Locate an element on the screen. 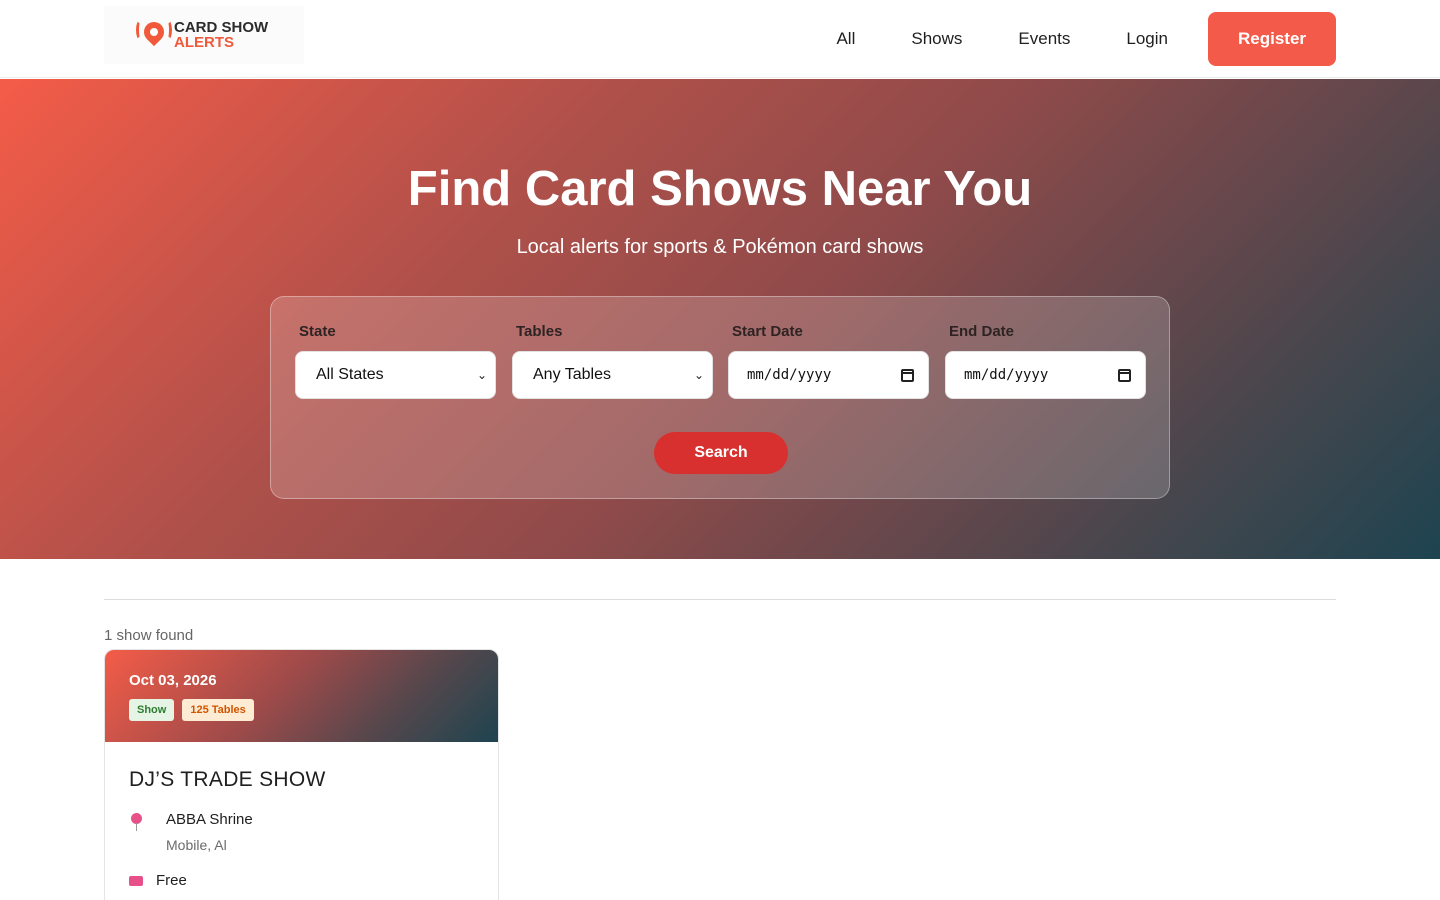  end-date-value: mm/dd/yyyy is located at coordinates (1006, 375).